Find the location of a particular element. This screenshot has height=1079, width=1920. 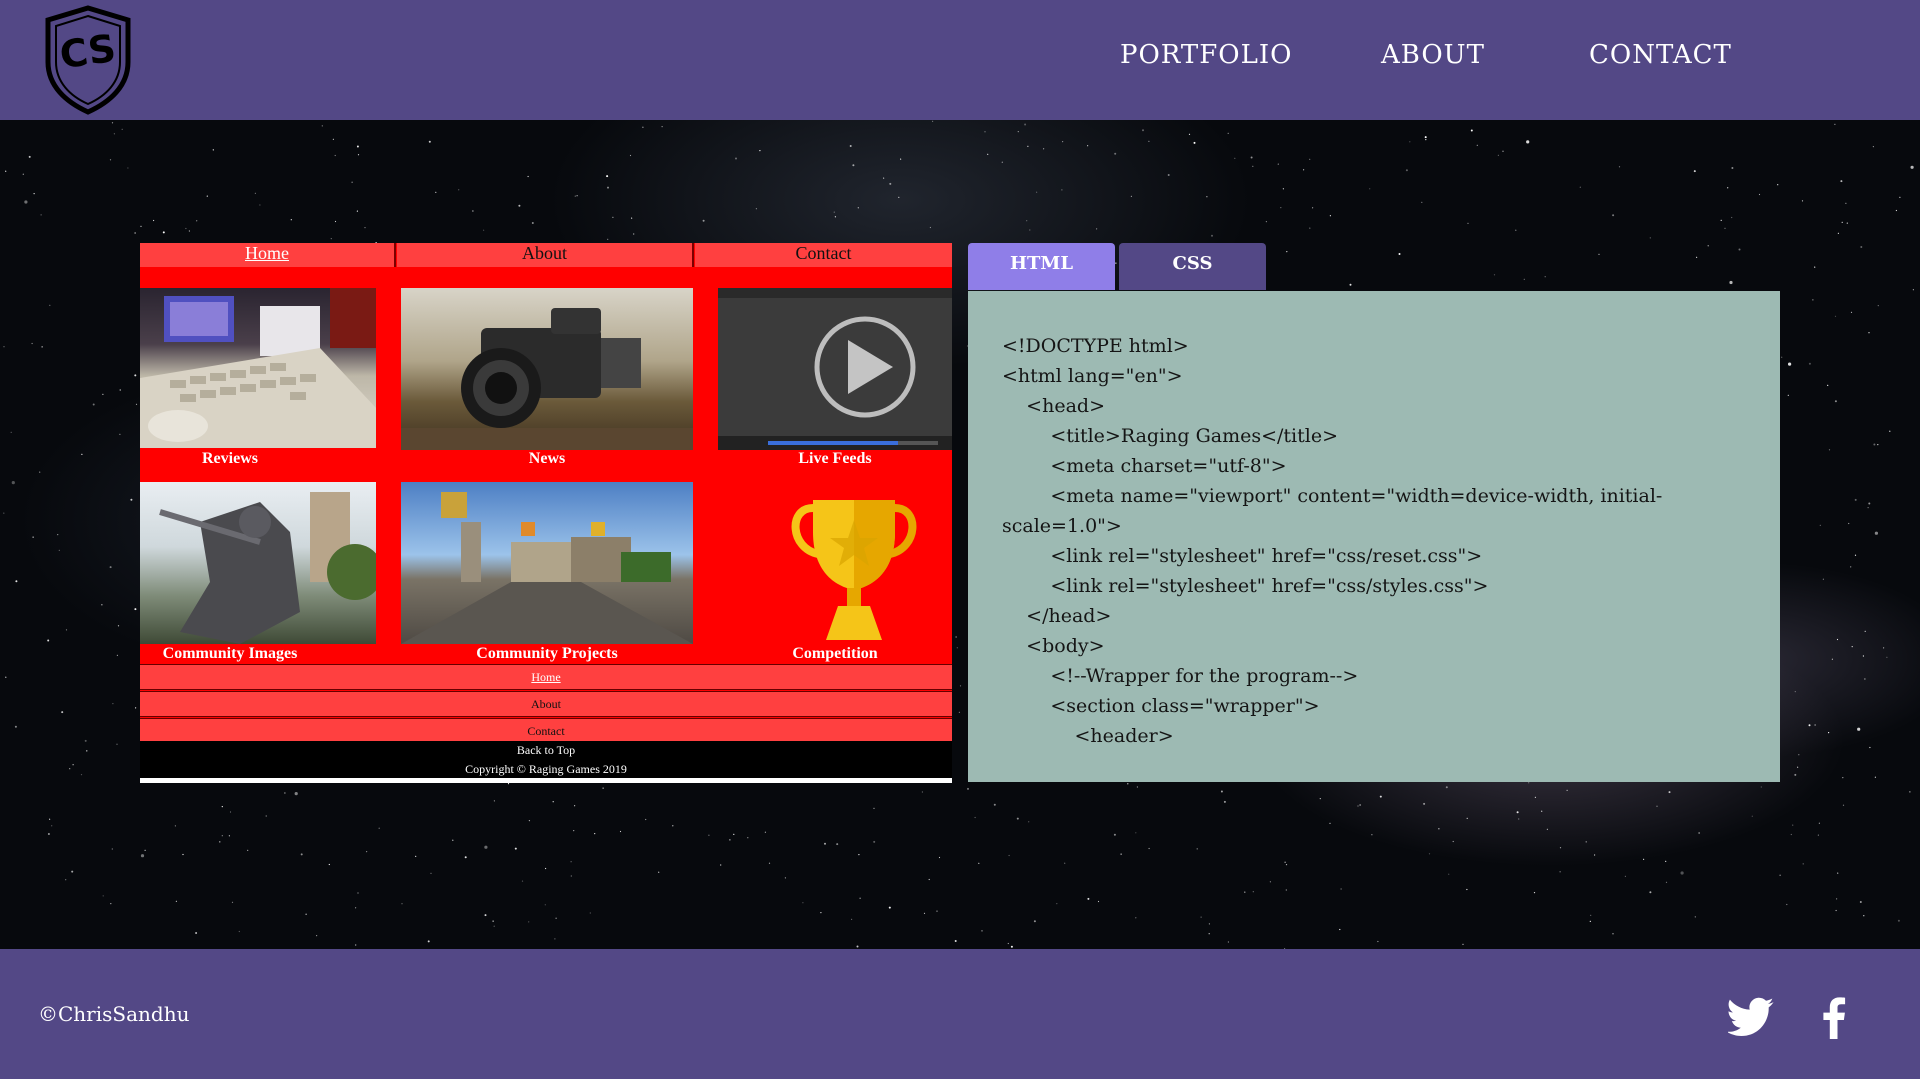

twitter-icon is located at coordinates (1751, 1017).